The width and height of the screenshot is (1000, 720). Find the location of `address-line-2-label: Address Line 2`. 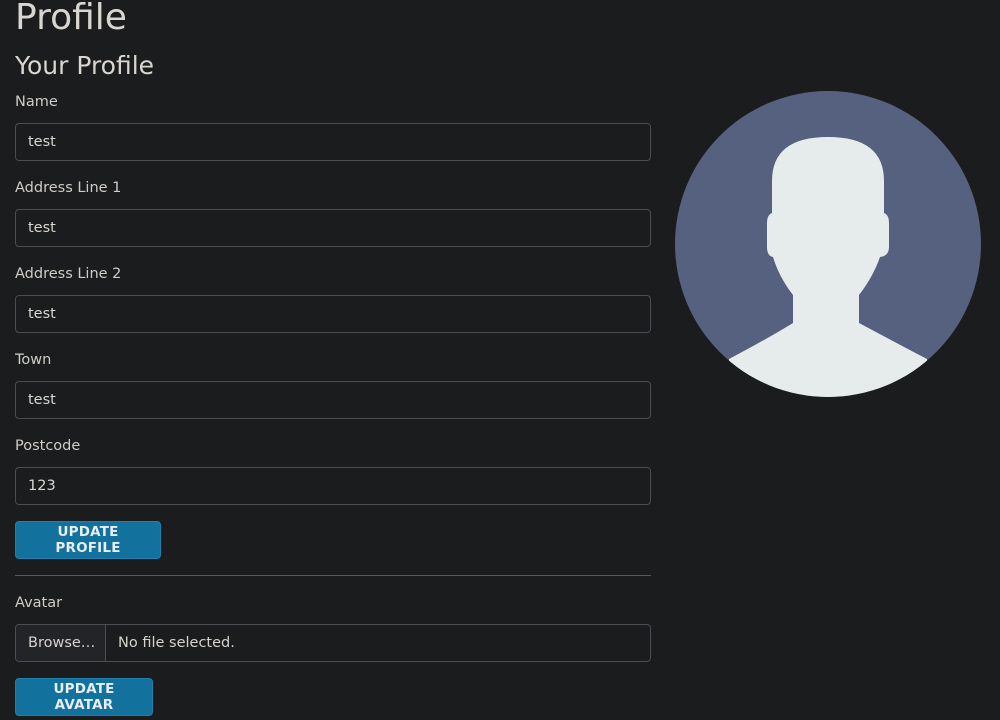

address-line-2-label: Address Line 2 is located at coordinates (68, 274).